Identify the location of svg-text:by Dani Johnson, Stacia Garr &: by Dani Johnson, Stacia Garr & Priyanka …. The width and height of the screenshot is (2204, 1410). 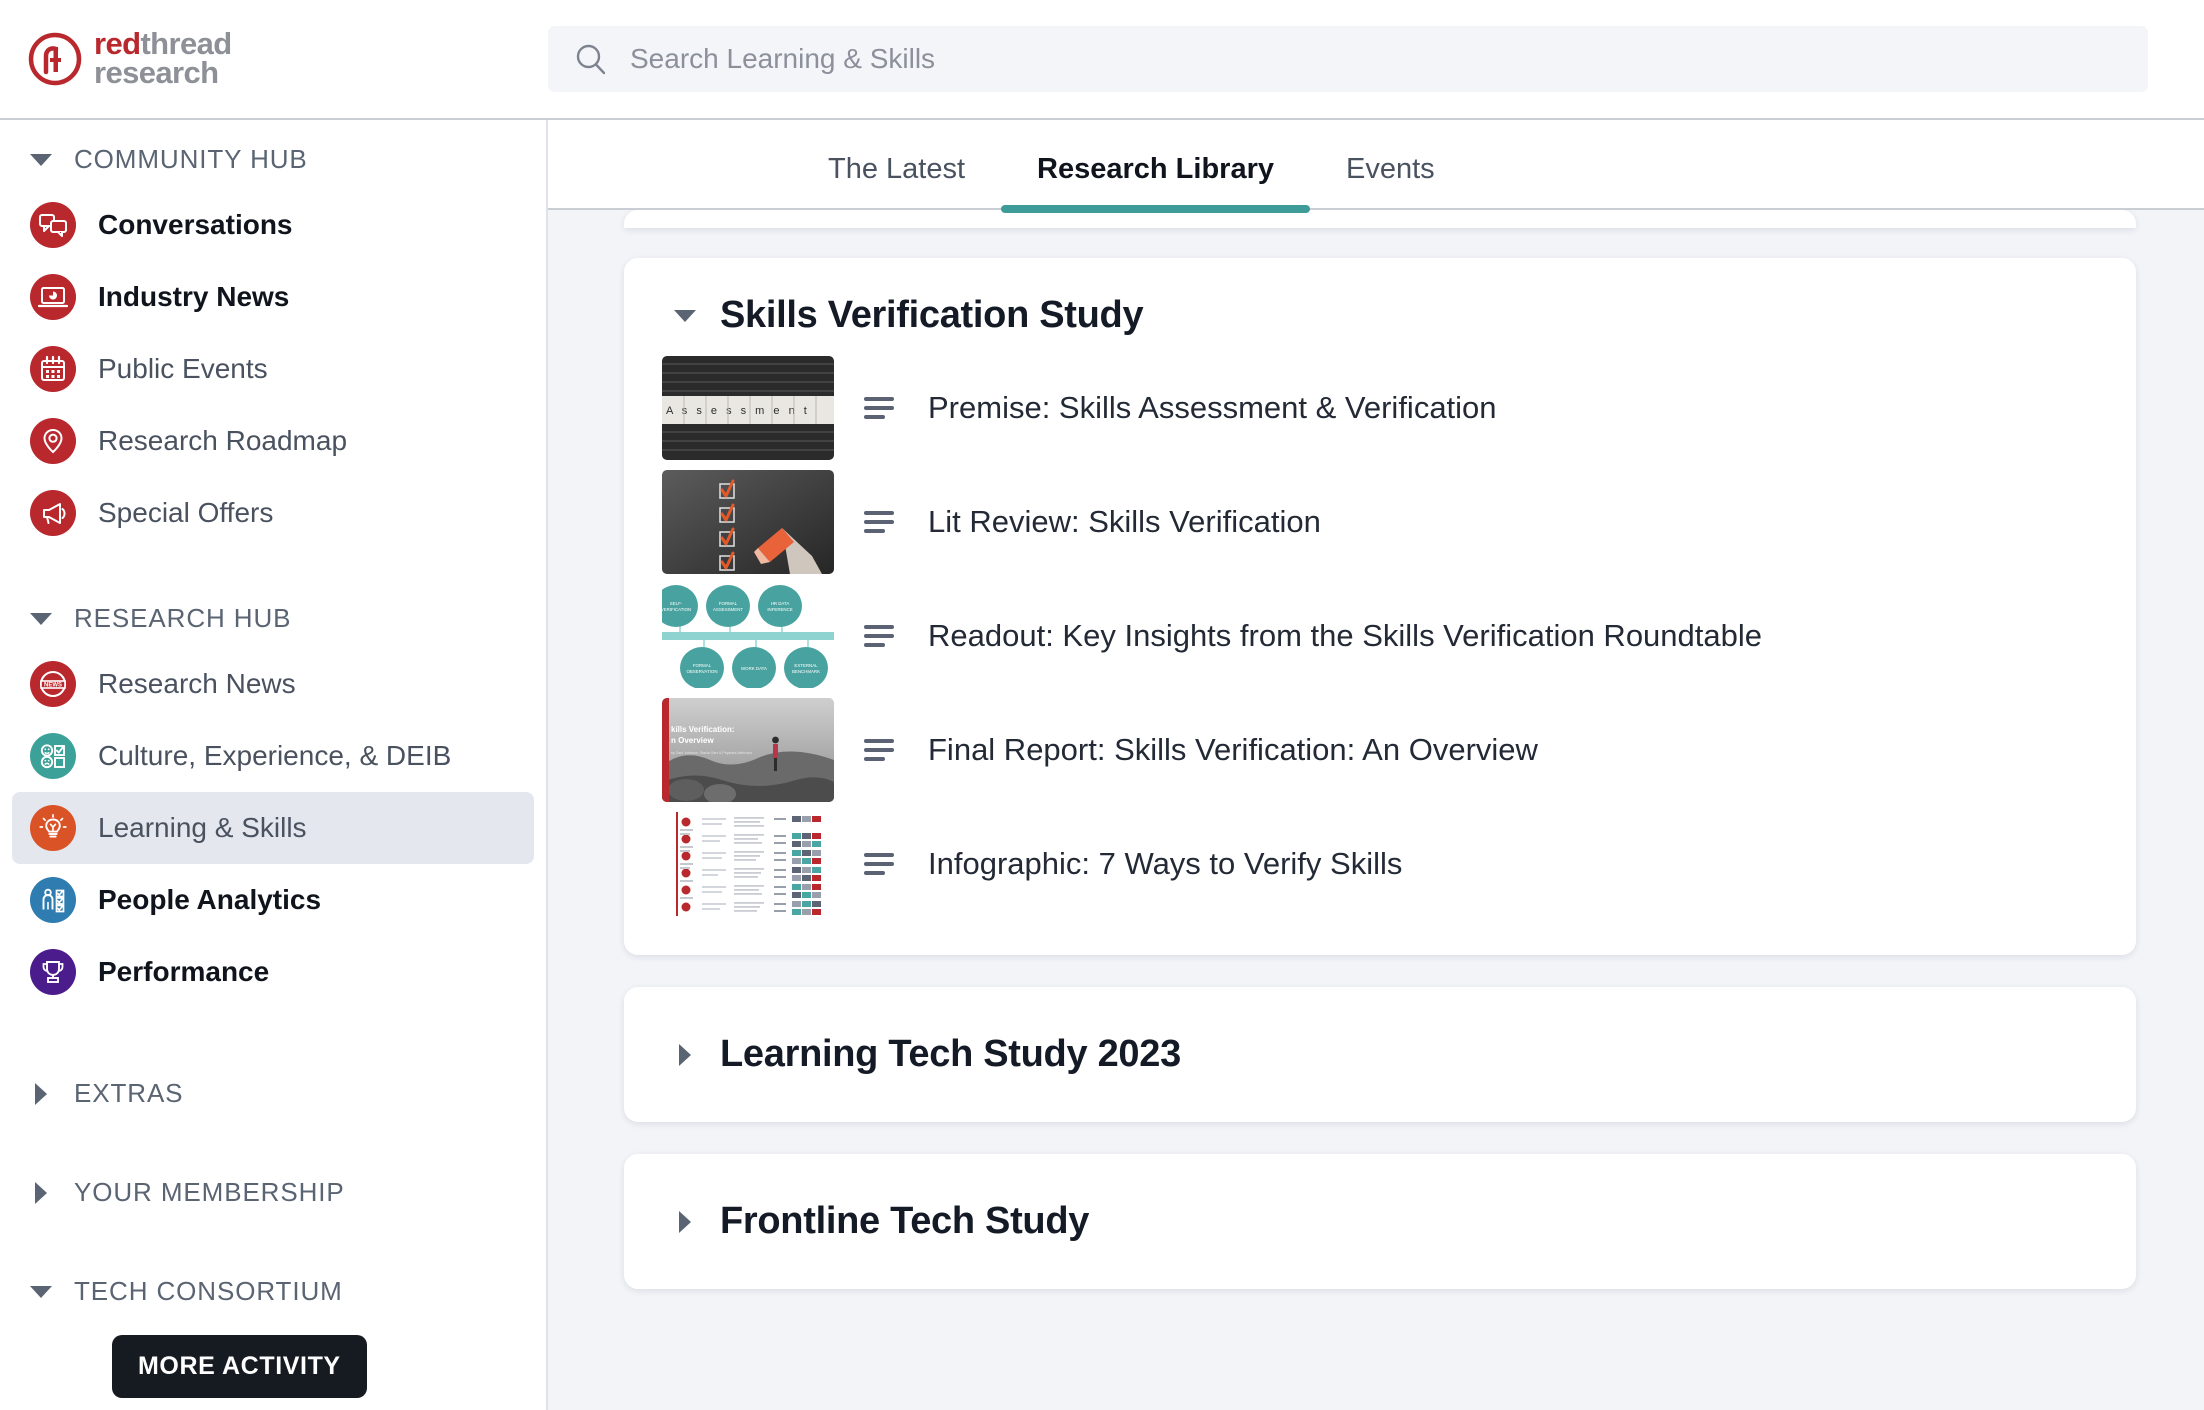
(711, 753).